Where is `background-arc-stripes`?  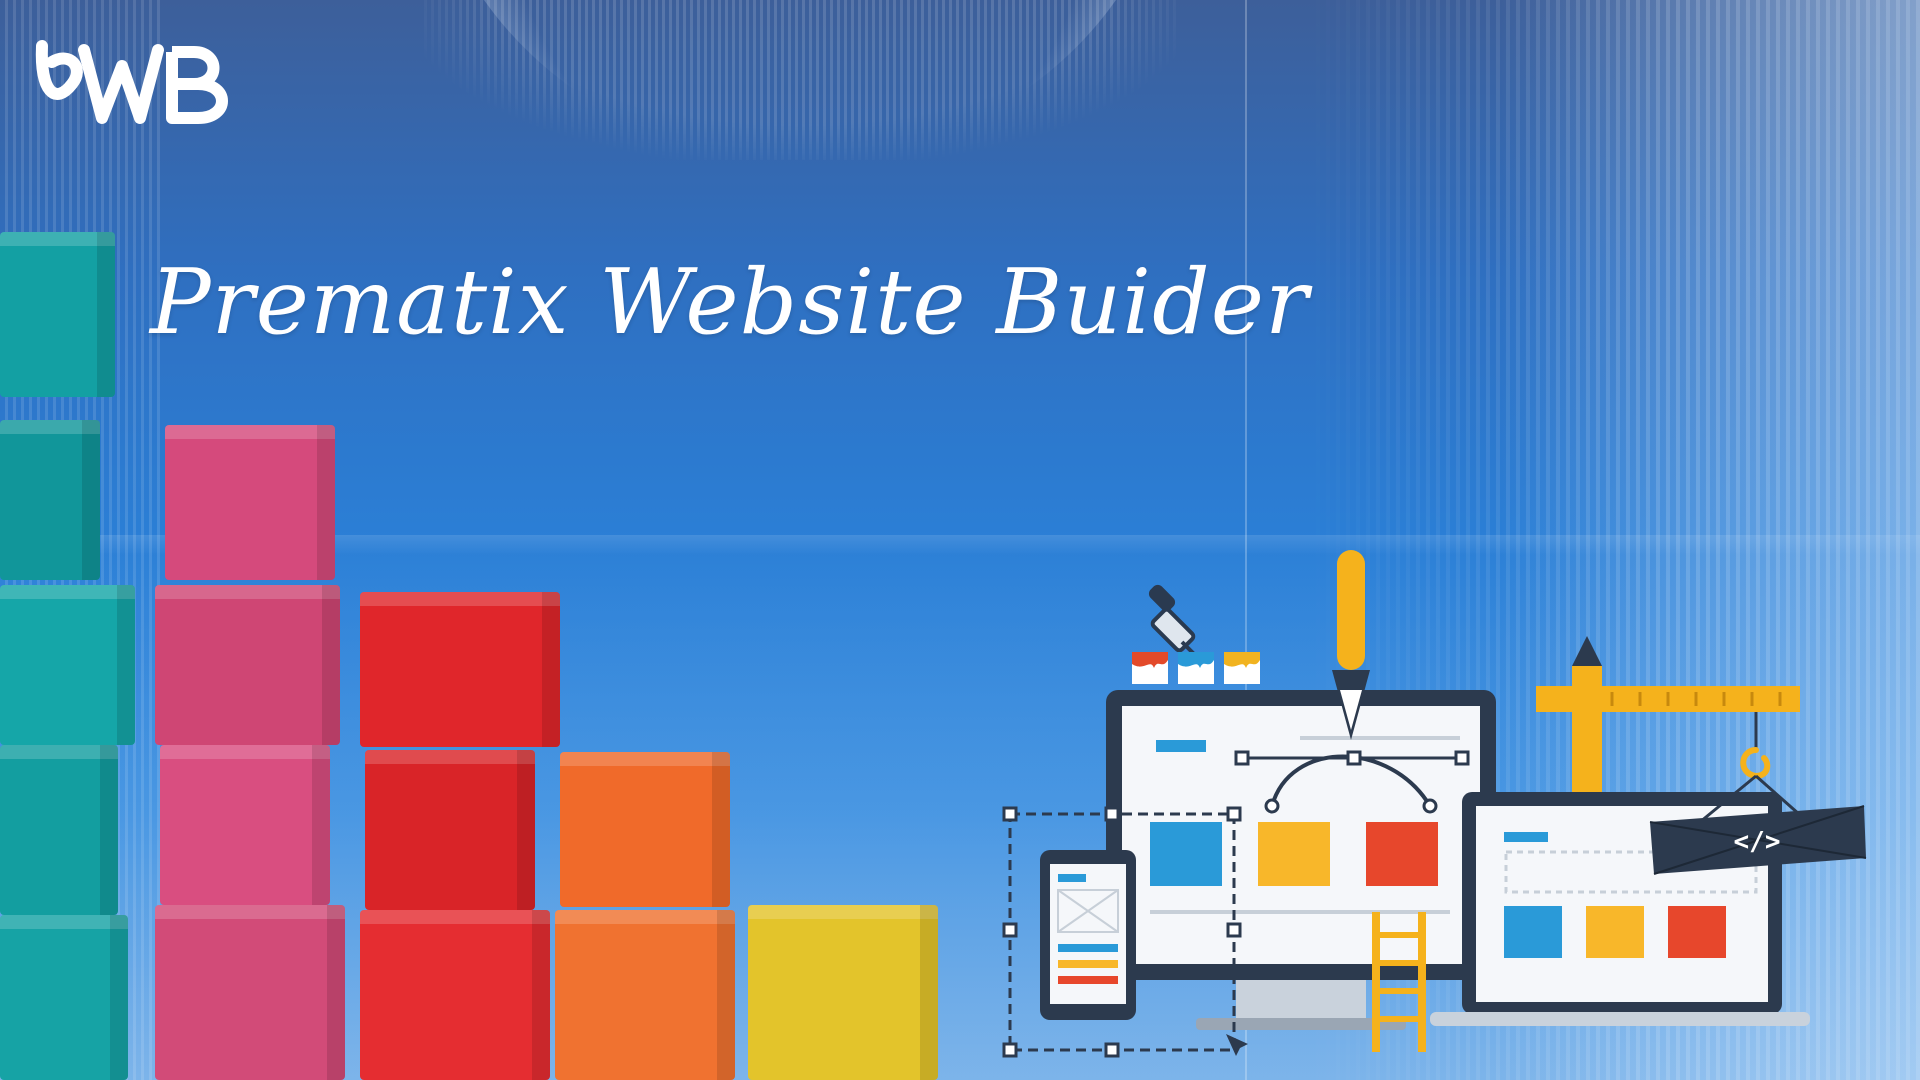
background-arc-stripes is located at coordinates (800, 80).